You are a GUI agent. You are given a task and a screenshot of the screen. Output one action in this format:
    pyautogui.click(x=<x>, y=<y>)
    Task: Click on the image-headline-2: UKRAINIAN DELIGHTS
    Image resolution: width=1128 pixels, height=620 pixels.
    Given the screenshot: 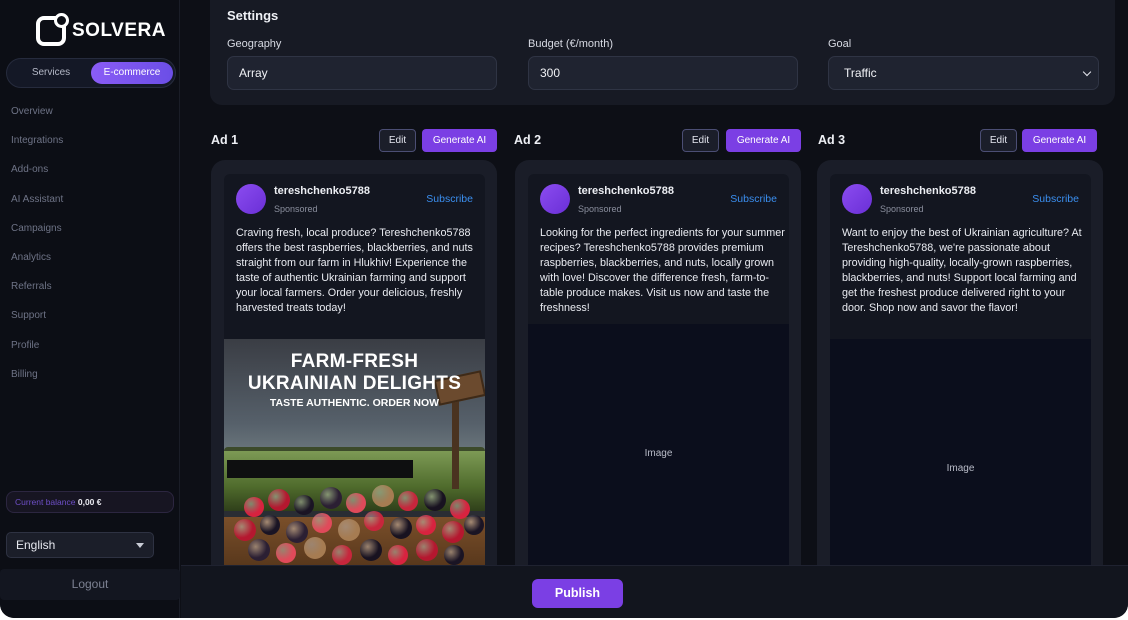 What is the action you would take?
    pyautogui.click(x=354, y=383)
    